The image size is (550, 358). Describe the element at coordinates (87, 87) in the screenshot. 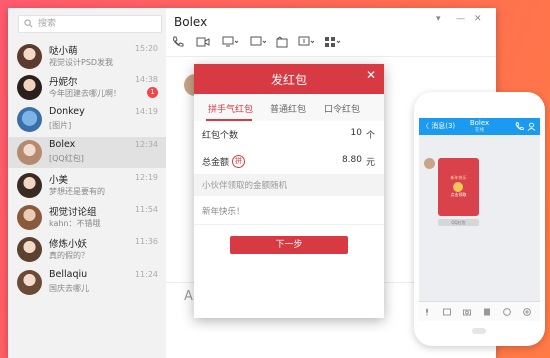

I see `conversation-item: 丹妮尔 今年团建去哪儿啊！ 14:38 1` at that location.